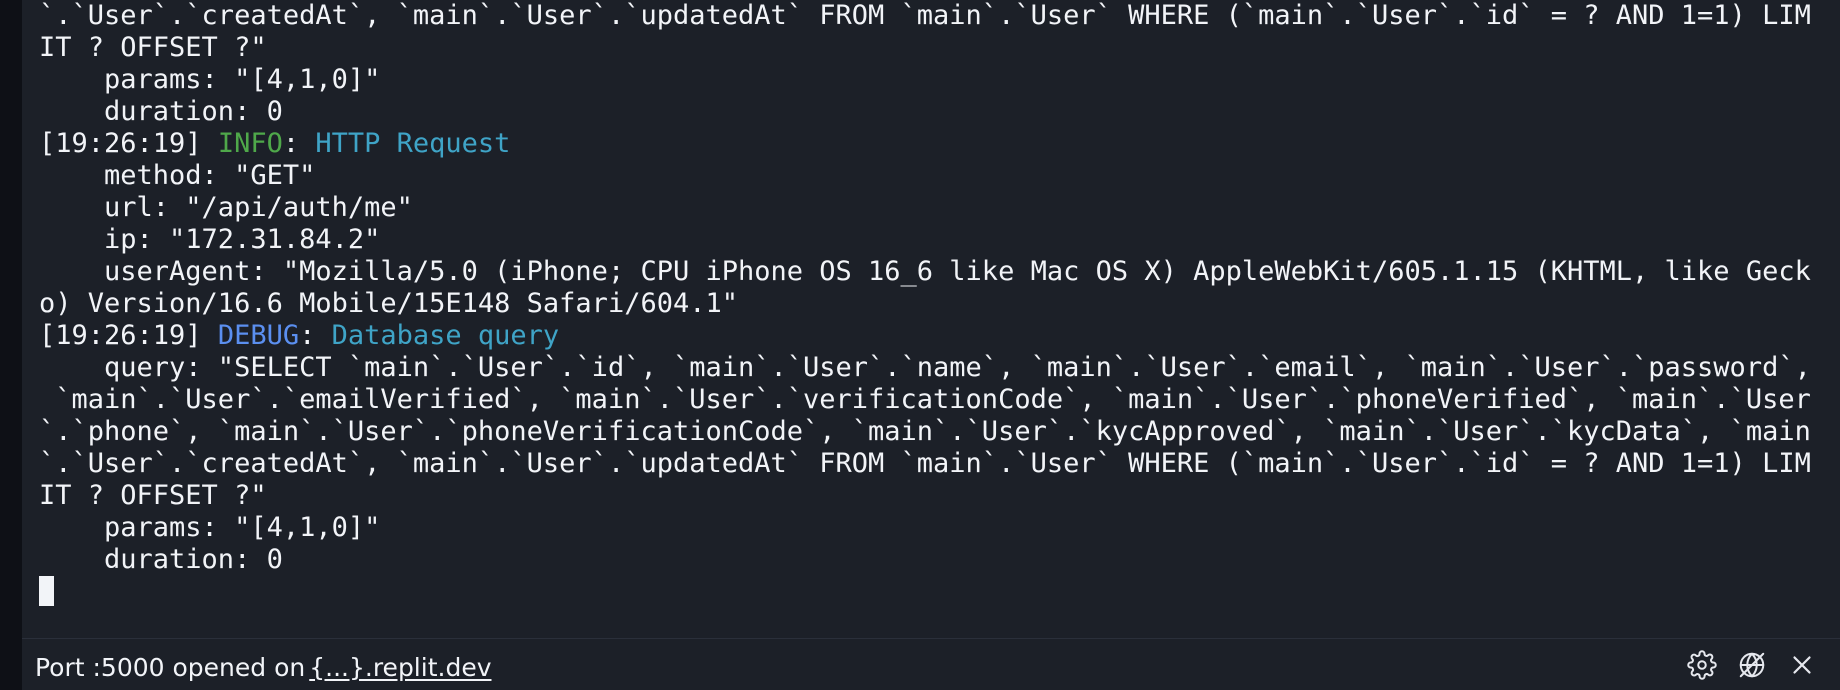  I want to click on terminal-prompt-line, so click(933, 592).